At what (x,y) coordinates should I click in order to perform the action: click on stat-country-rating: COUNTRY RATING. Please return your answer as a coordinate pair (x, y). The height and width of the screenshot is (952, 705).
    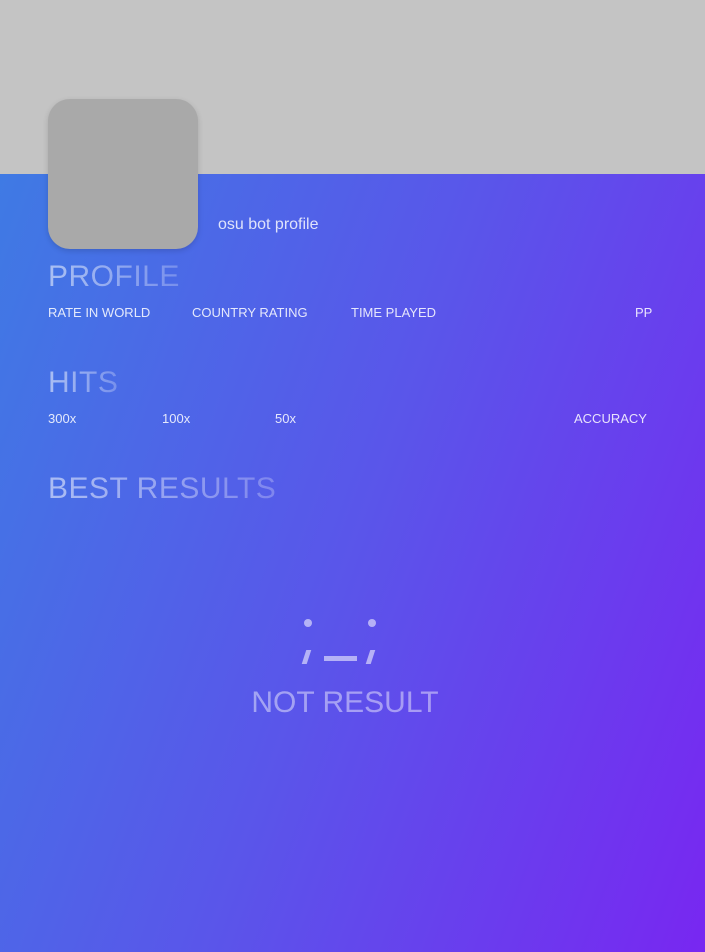
    Looking at the image, I should click on (250, 312).